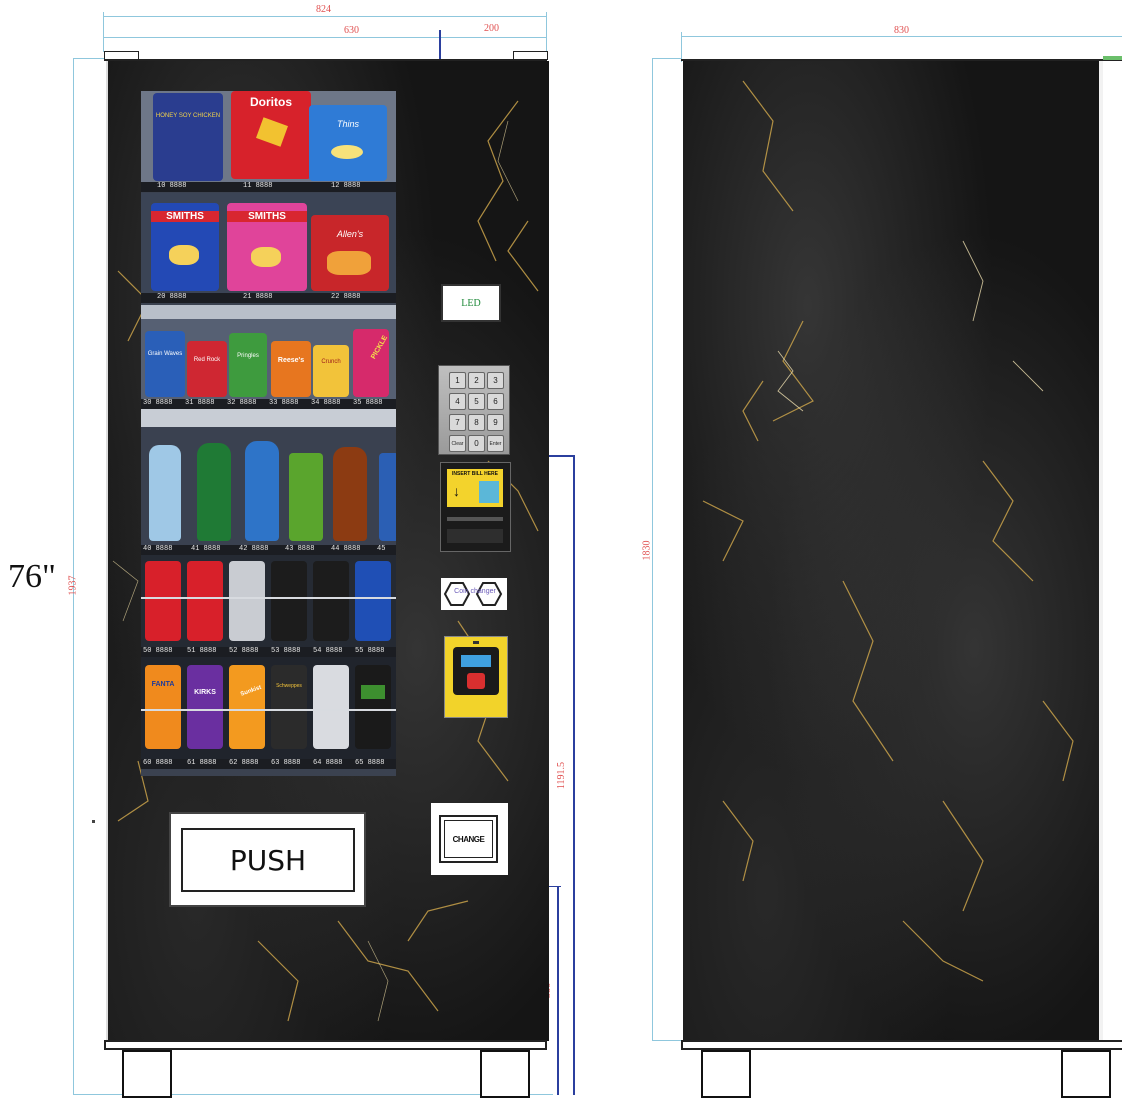 The height and width of the screenshot is (1098, 1122). I want to click on snack-bag: Doritos, so click(271, 135).